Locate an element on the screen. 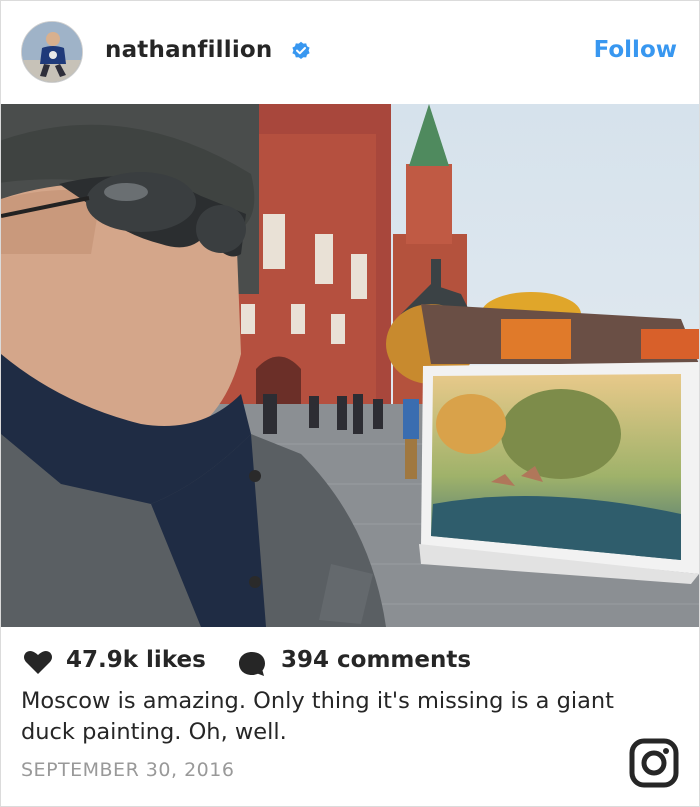 The width and height of the screenshot is (700, 807). avatar-image is located at coordinates (52, 52).